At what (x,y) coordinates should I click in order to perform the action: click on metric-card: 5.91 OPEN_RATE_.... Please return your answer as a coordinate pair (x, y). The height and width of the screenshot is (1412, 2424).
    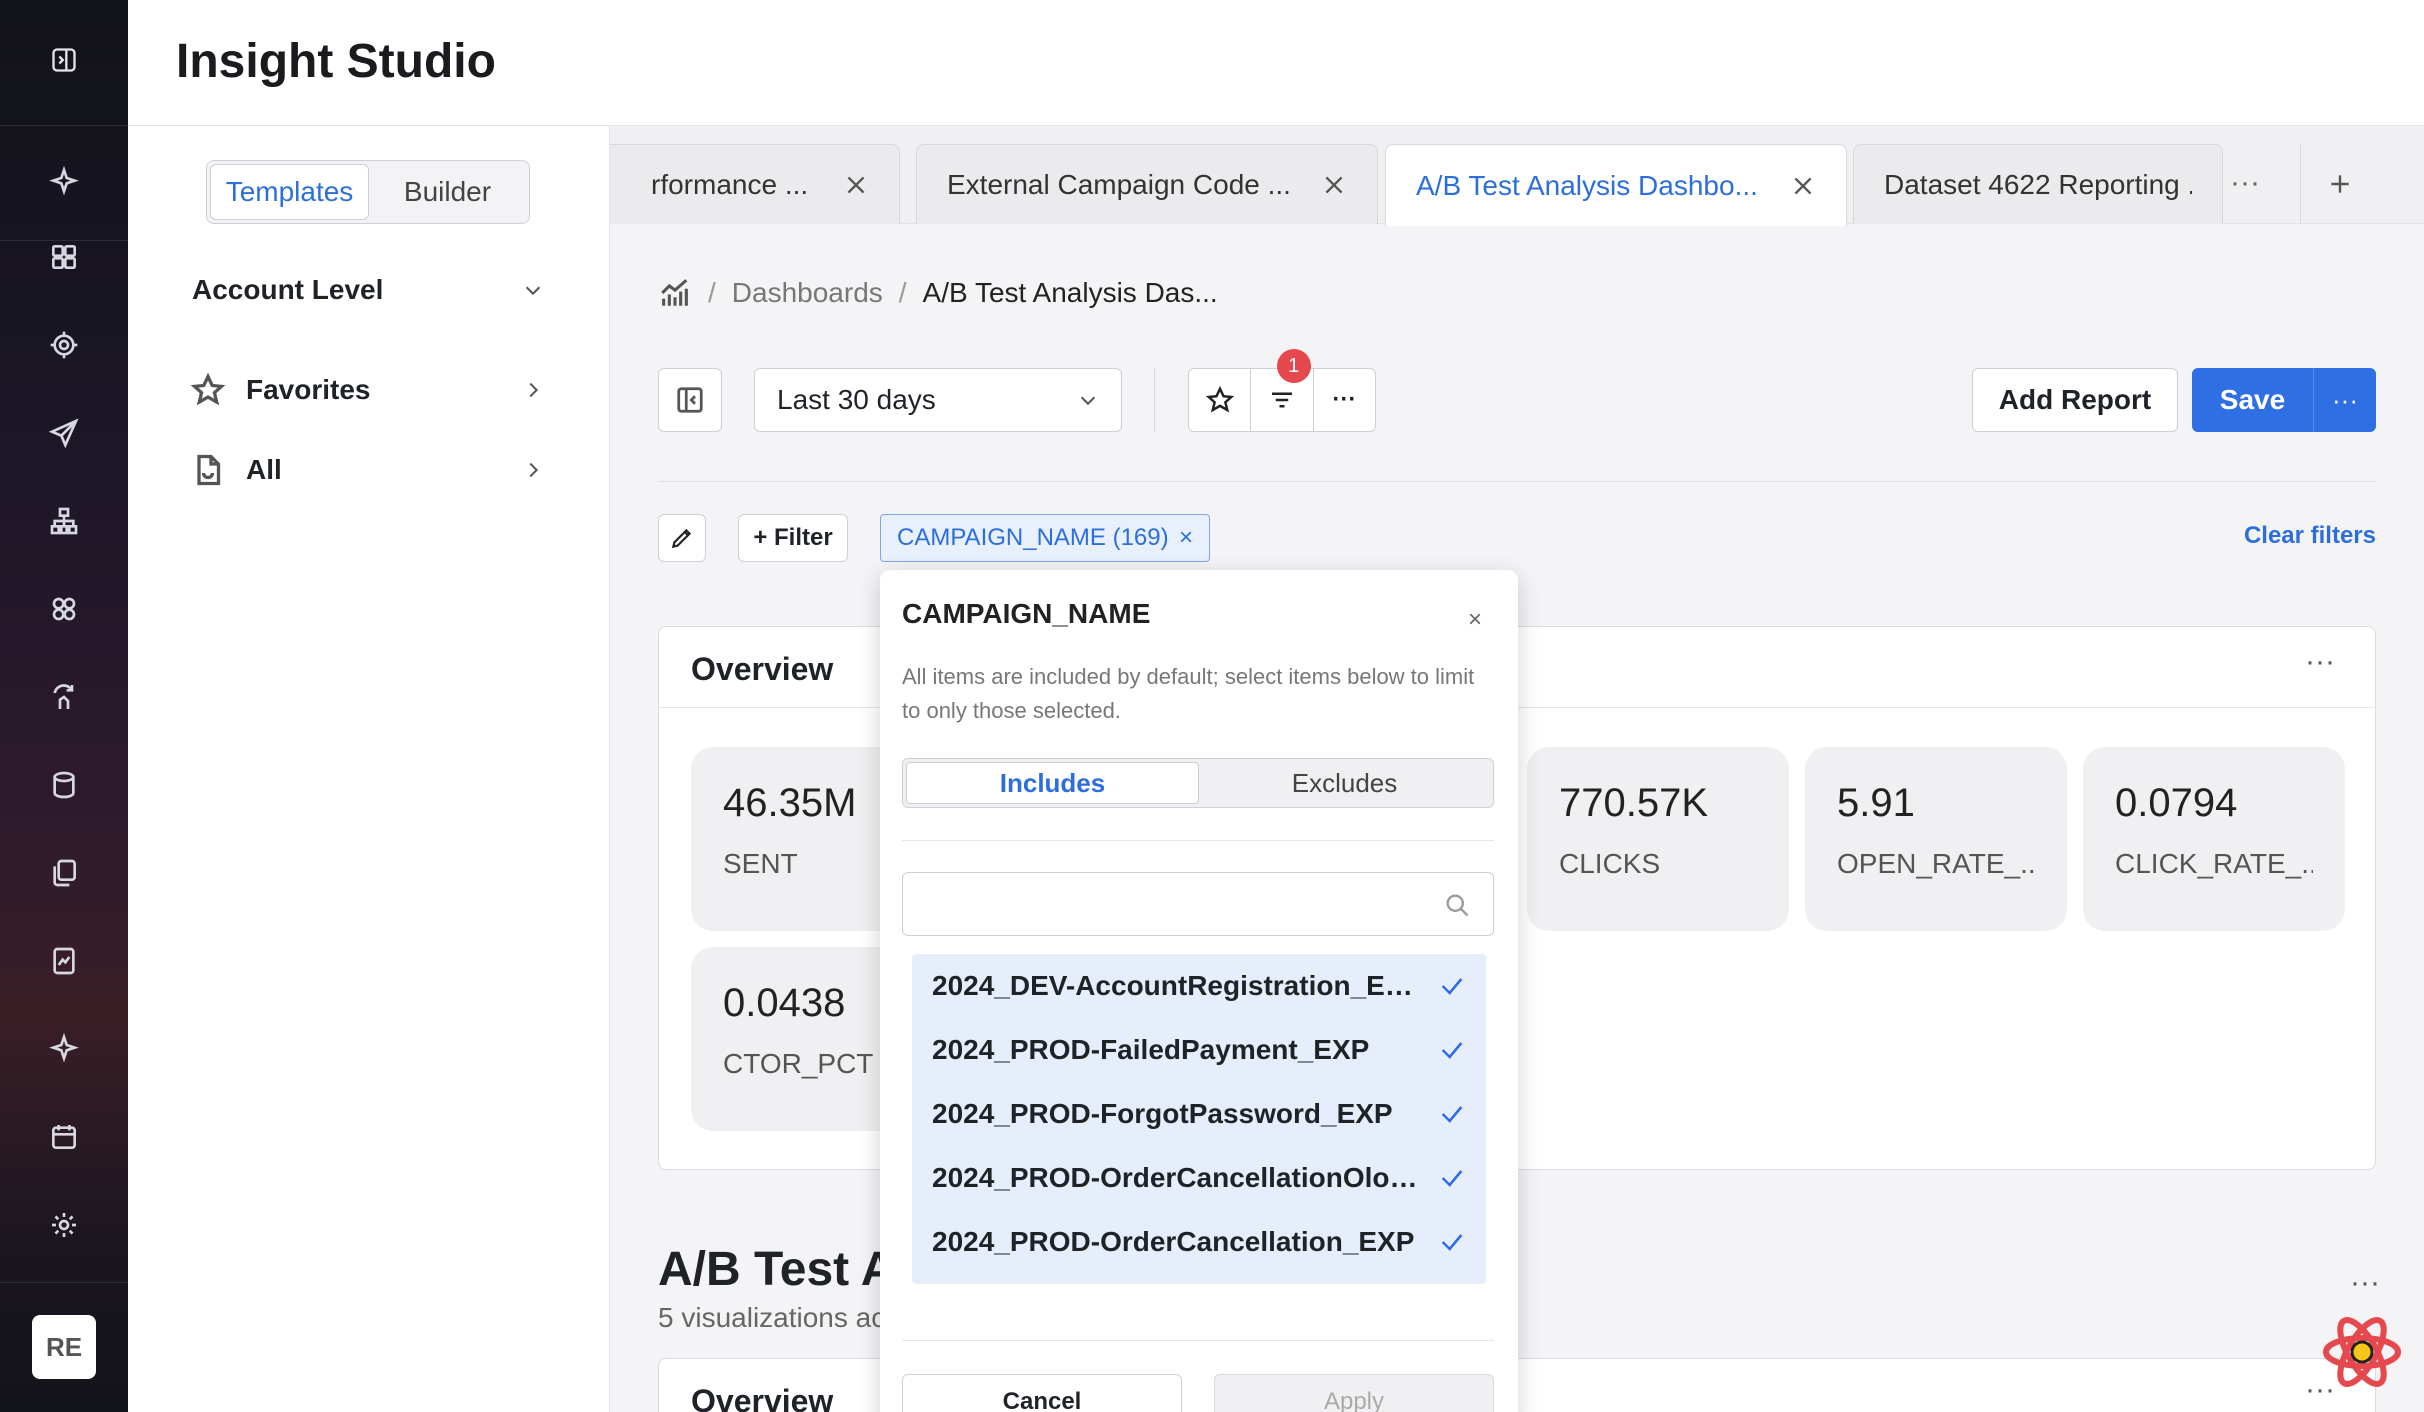
    Looking at the image, I should click on (1936, 839).